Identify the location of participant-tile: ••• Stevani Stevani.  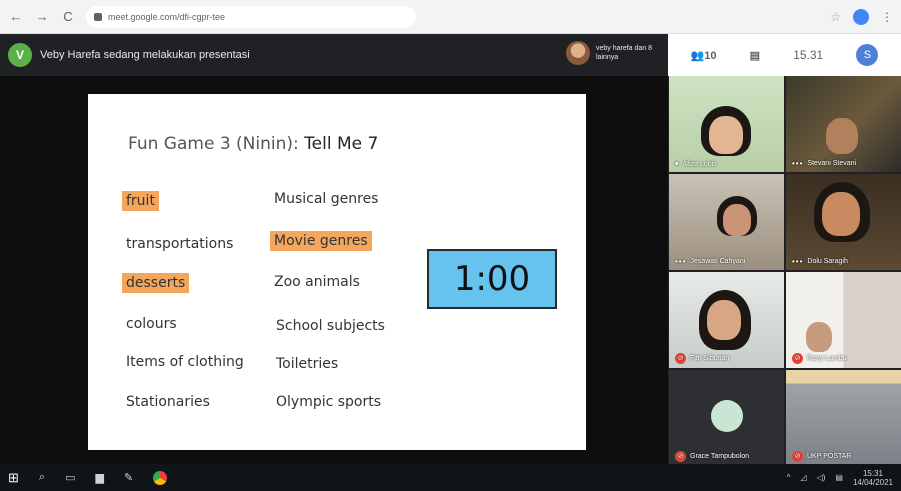
(843, 124).